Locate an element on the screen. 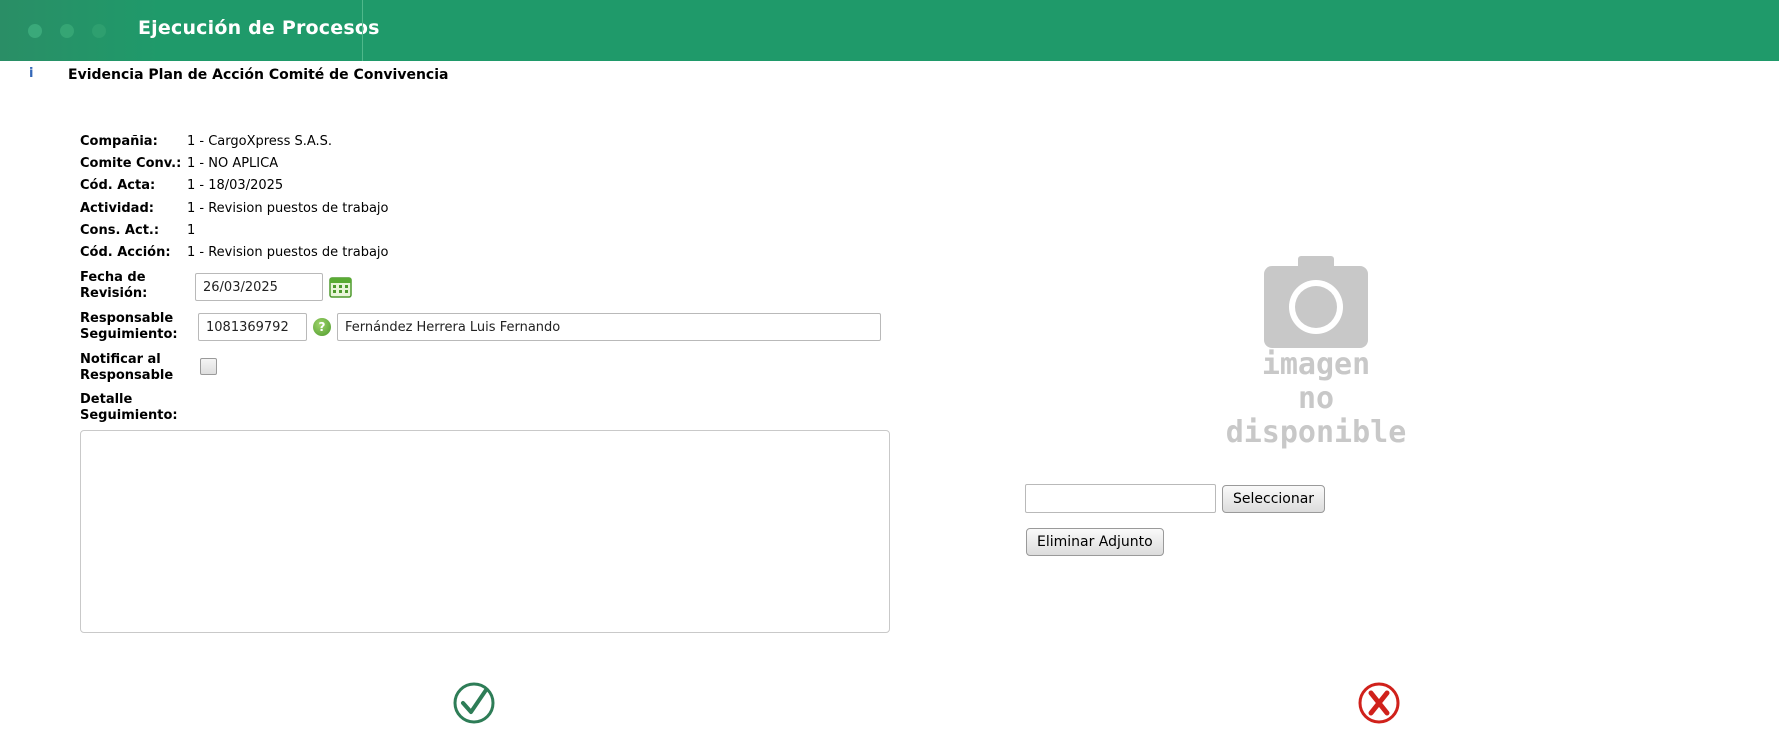 The width and height of the screenshot is (1779, 751). info-value: 1 - 18/03/2025 is located at coordinates (235, 185).